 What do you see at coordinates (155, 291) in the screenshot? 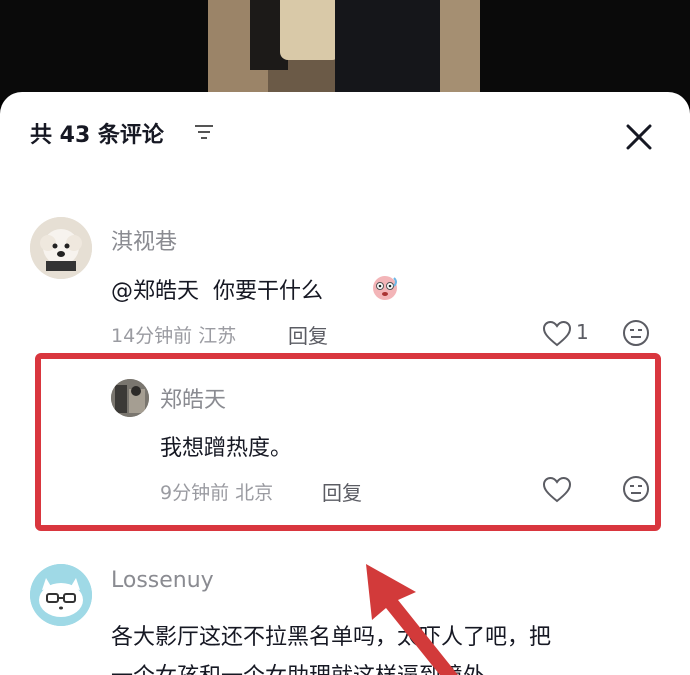
I see `mention-link: @郑皓天` at bounding box center [155, 291].